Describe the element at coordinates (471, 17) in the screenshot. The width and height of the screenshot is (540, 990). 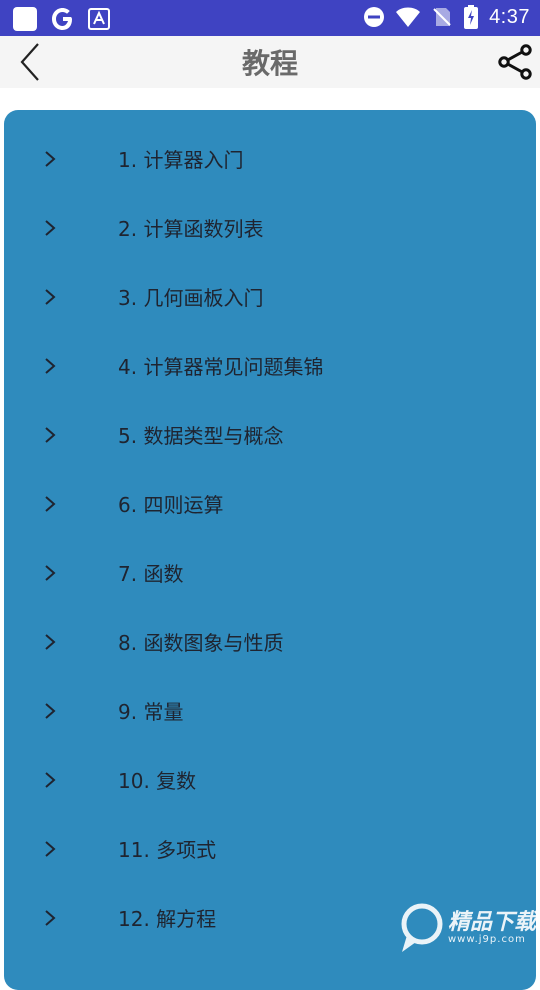
I see `battery-charging-icon` at that location.